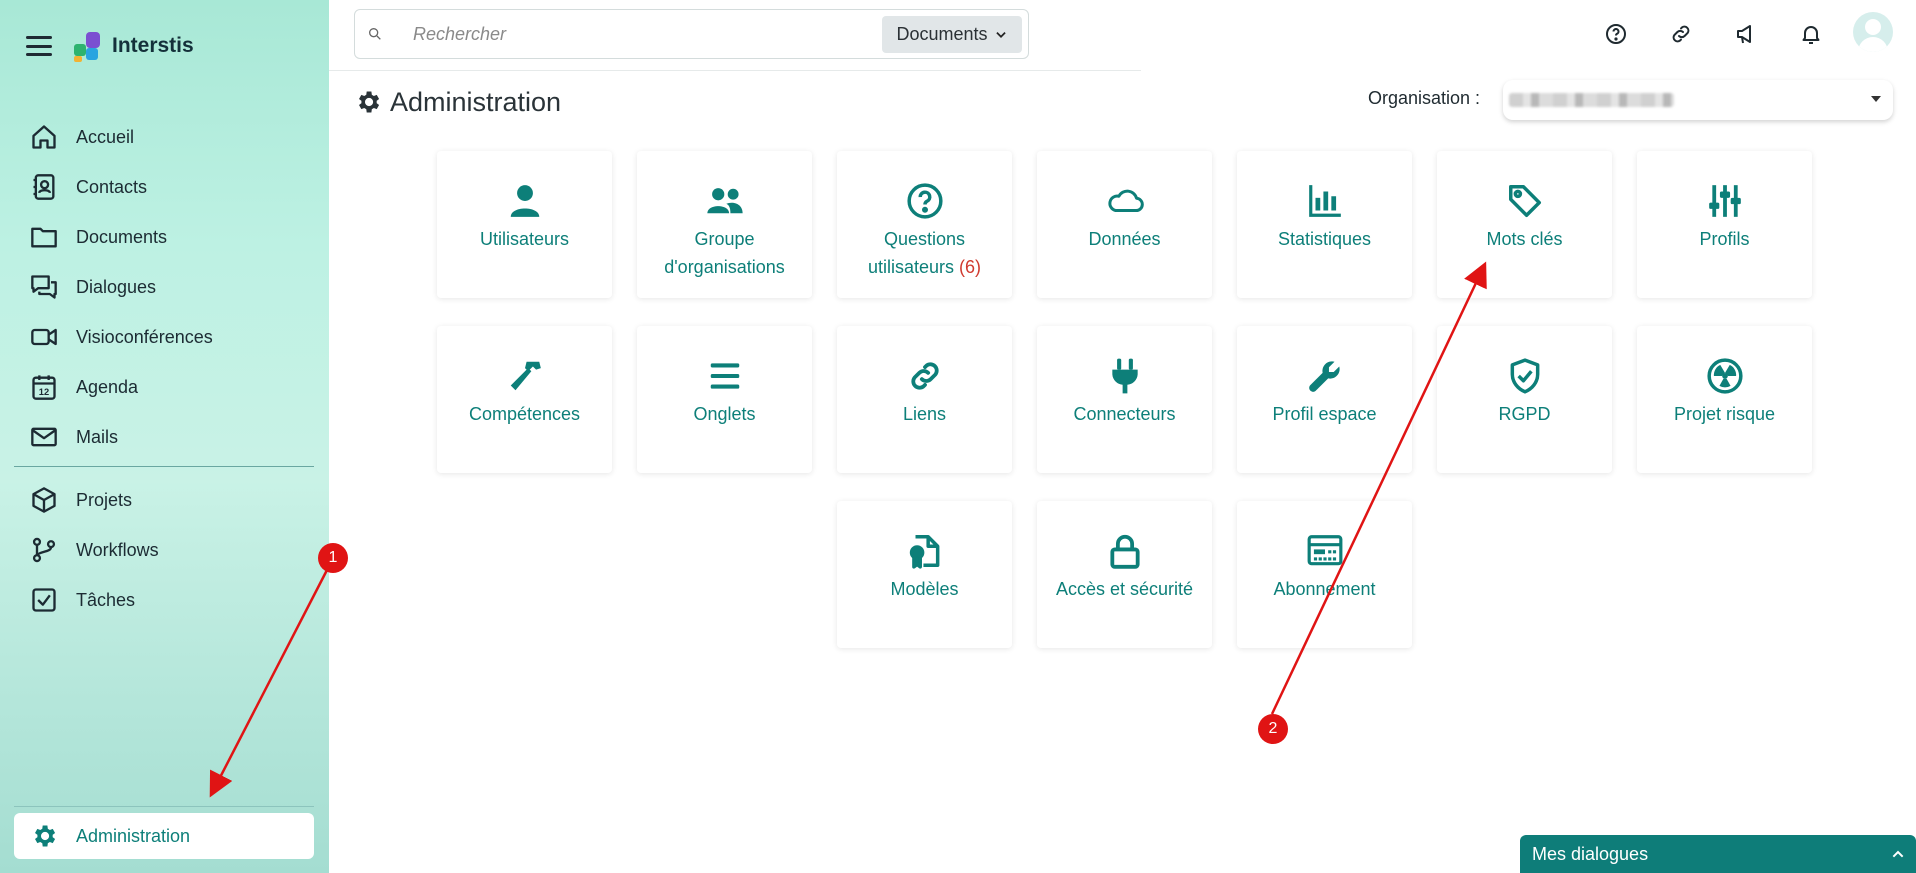 This screenshot has width=1916, height=873. I want to click on home-icon, so click(44, 137).